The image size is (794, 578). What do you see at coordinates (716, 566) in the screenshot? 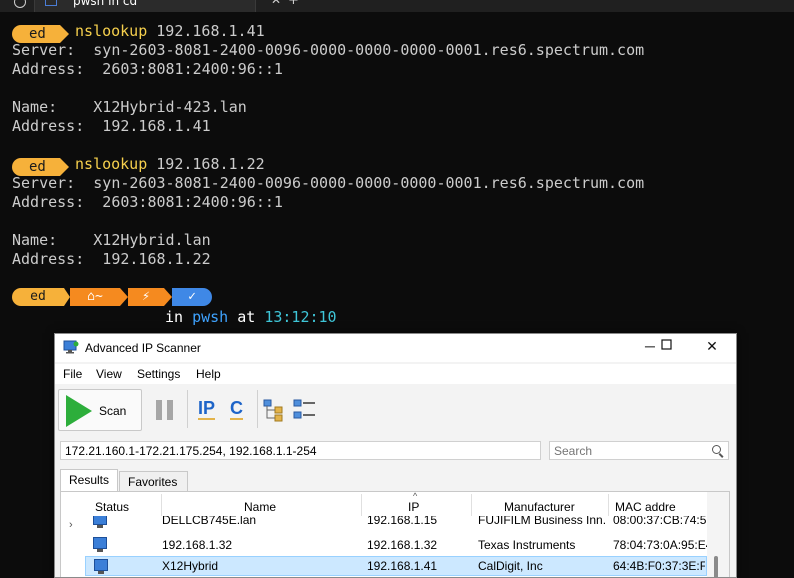
I see `scrollbar-thumb` at bounding box center [716, 566].